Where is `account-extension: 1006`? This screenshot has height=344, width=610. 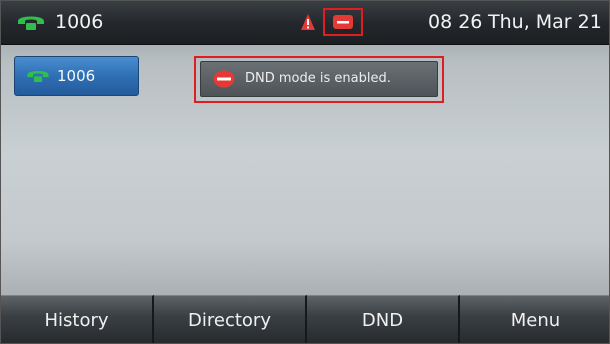 account-extension: 1006 is located at coordinates (79, 22).